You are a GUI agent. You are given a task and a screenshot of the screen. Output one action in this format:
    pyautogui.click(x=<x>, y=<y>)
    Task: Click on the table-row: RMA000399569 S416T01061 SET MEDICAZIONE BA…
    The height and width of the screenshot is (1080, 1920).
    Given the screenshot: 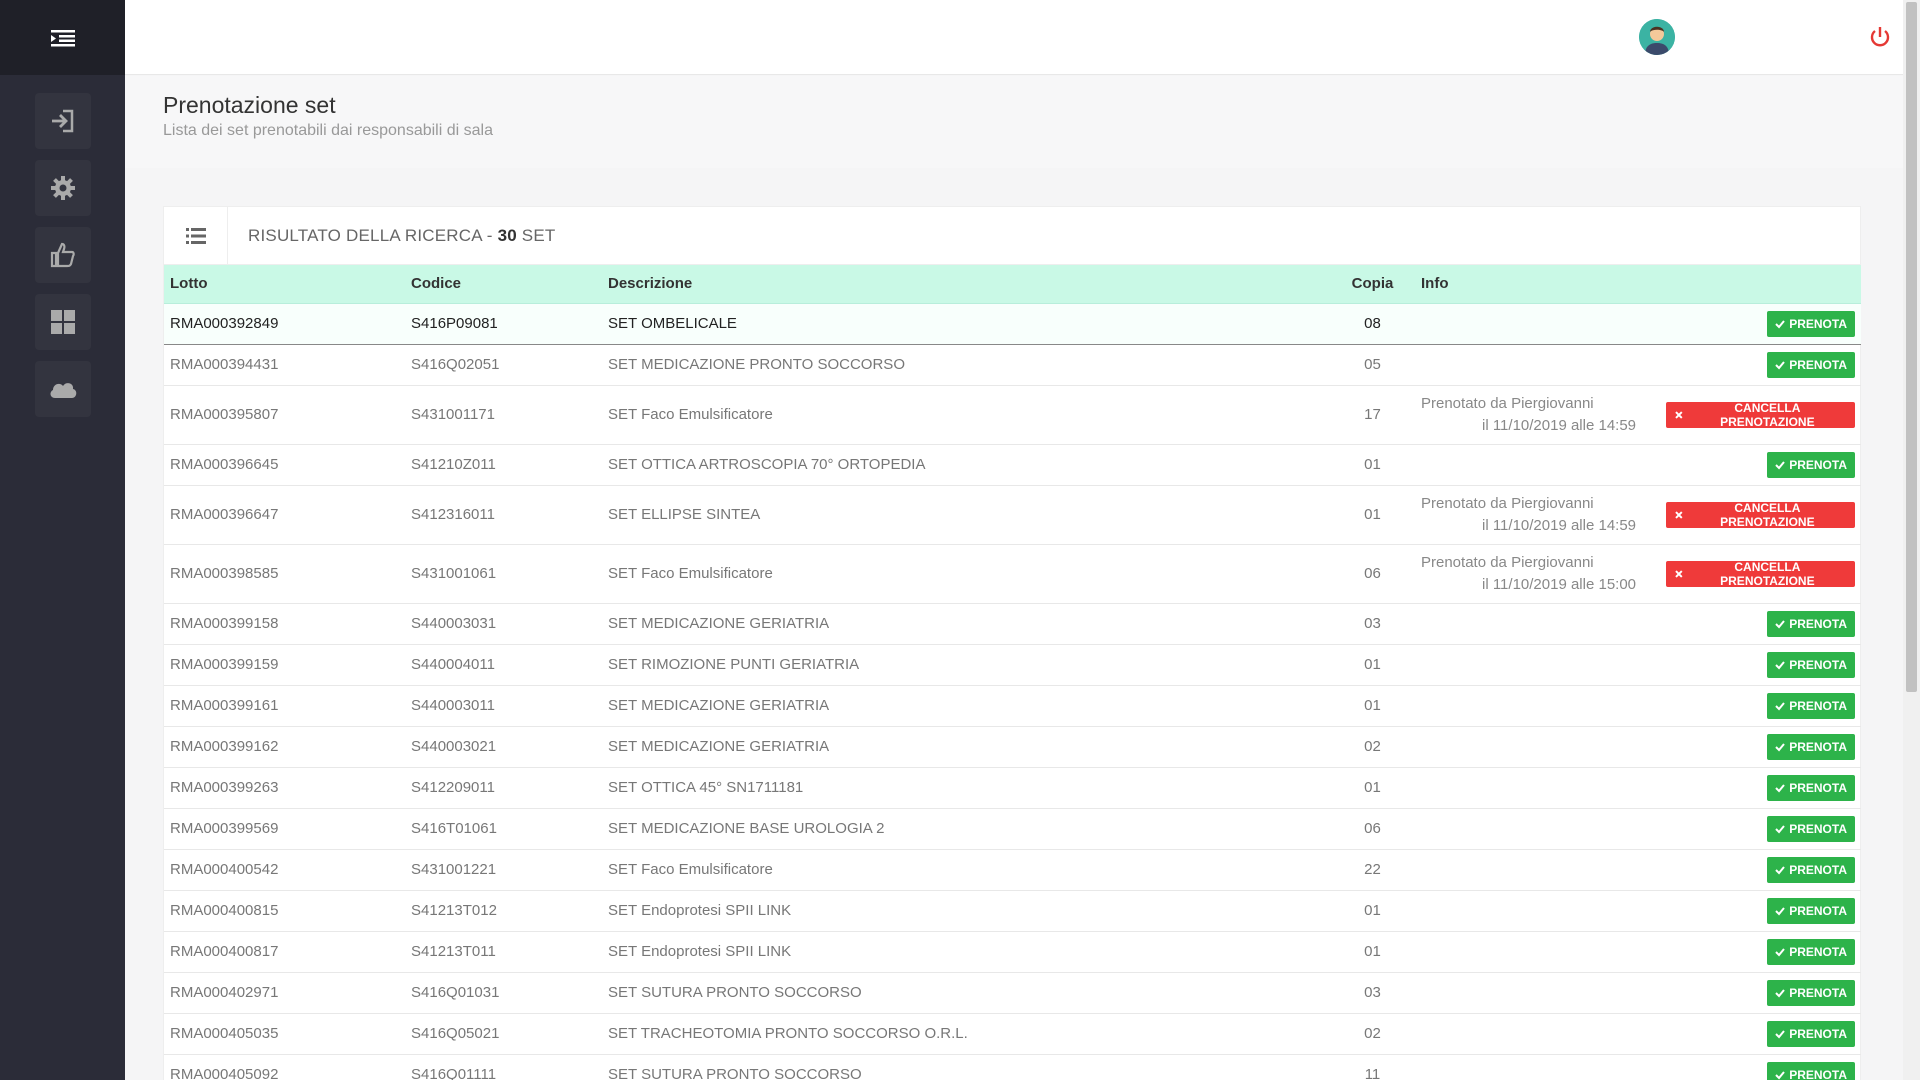 What is the action you would take?
    pyautogui.click(x=1012, y=829)
    